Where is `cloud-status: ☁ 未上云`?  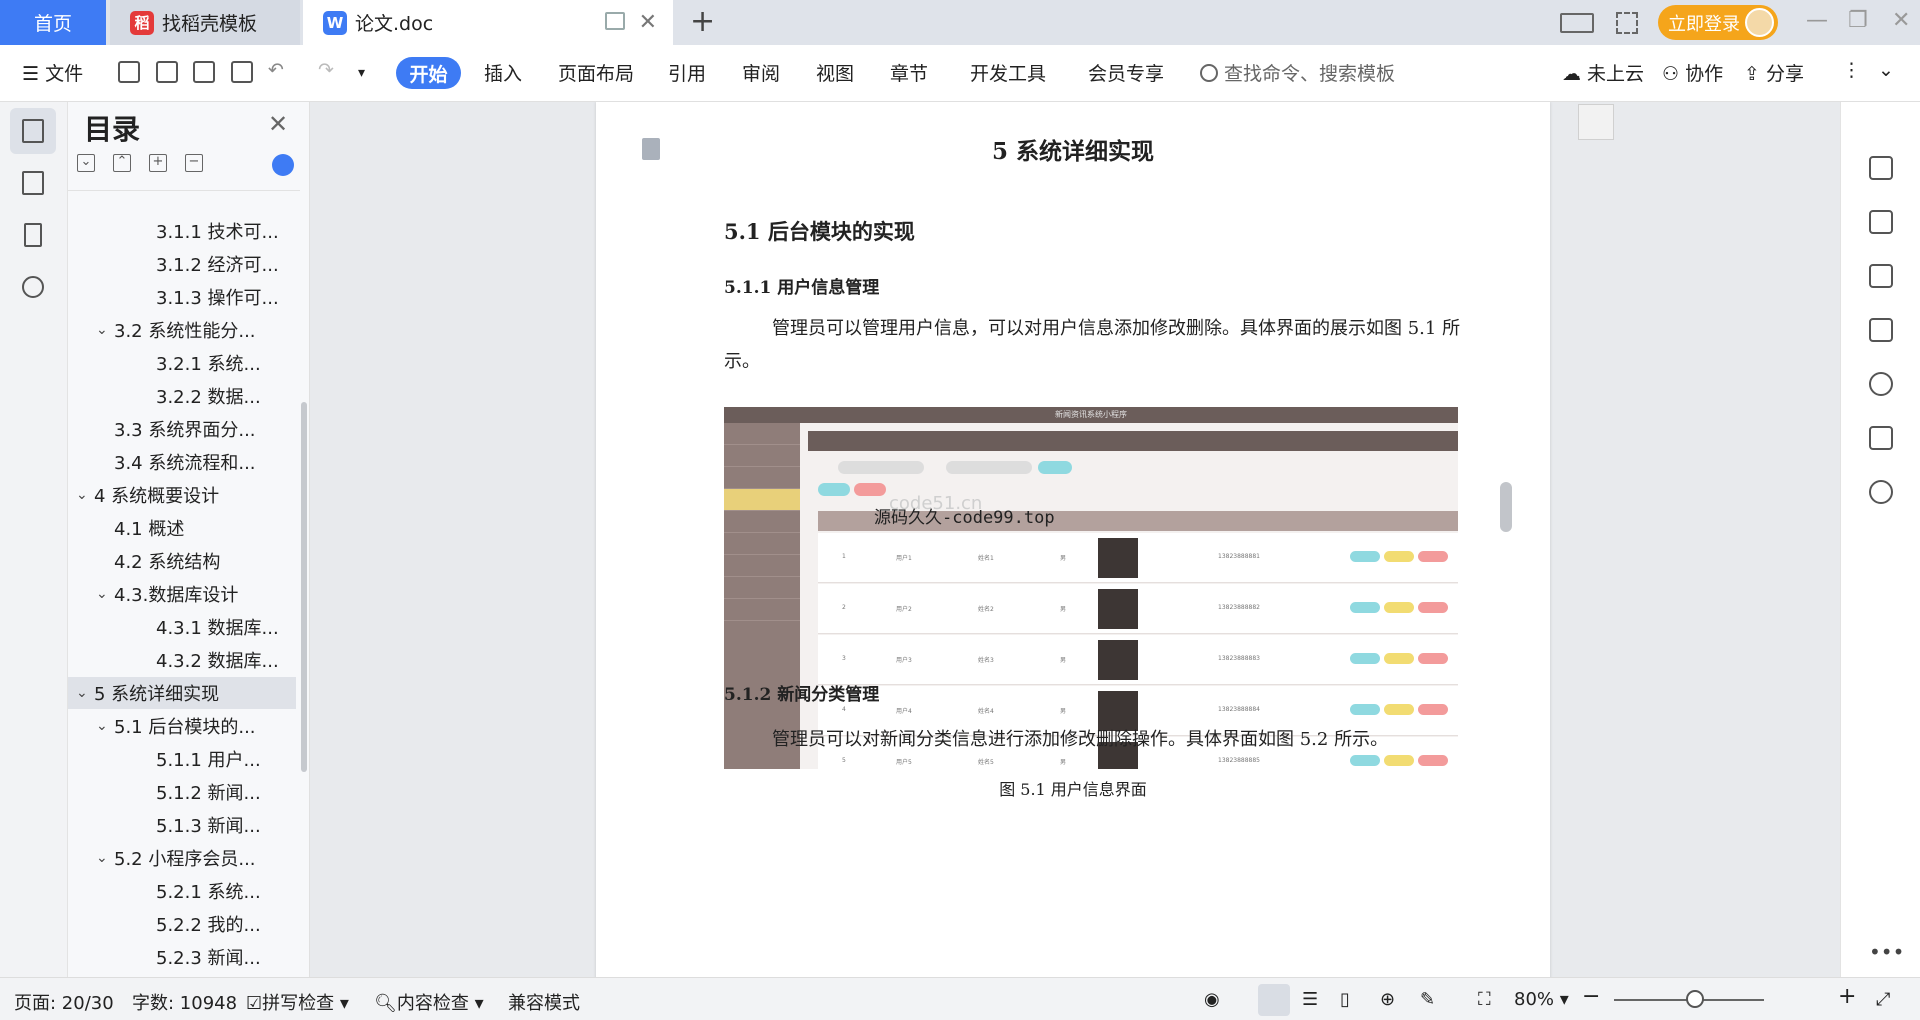 cloud-status: ☁ 未上云 is located at coordinates (1603, 72).